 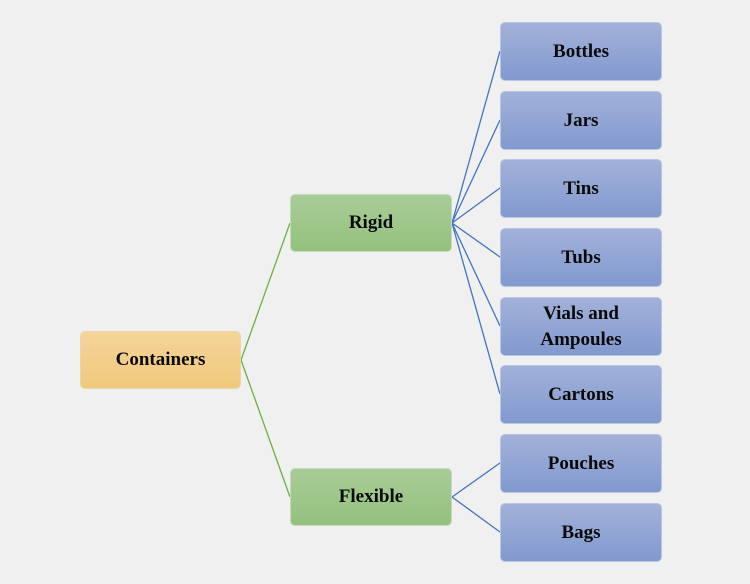 What do you see at coordinates (581, 313) in the screenshot?
I see `node-label-line1: Vials and` at bounding box center [581, 313].